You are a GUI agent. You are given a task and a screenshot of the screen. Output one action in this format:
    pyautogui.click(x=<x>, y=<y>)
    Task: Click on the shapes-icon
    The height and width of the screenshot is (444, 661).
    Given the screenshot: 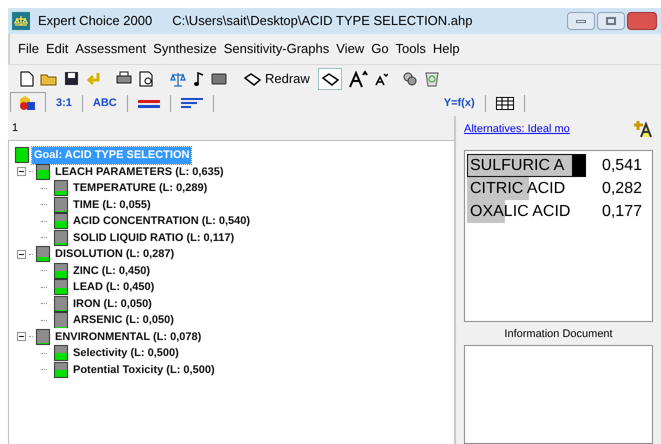 What is the action you would take?
    pyautogui.click(x=28, y=102)
    